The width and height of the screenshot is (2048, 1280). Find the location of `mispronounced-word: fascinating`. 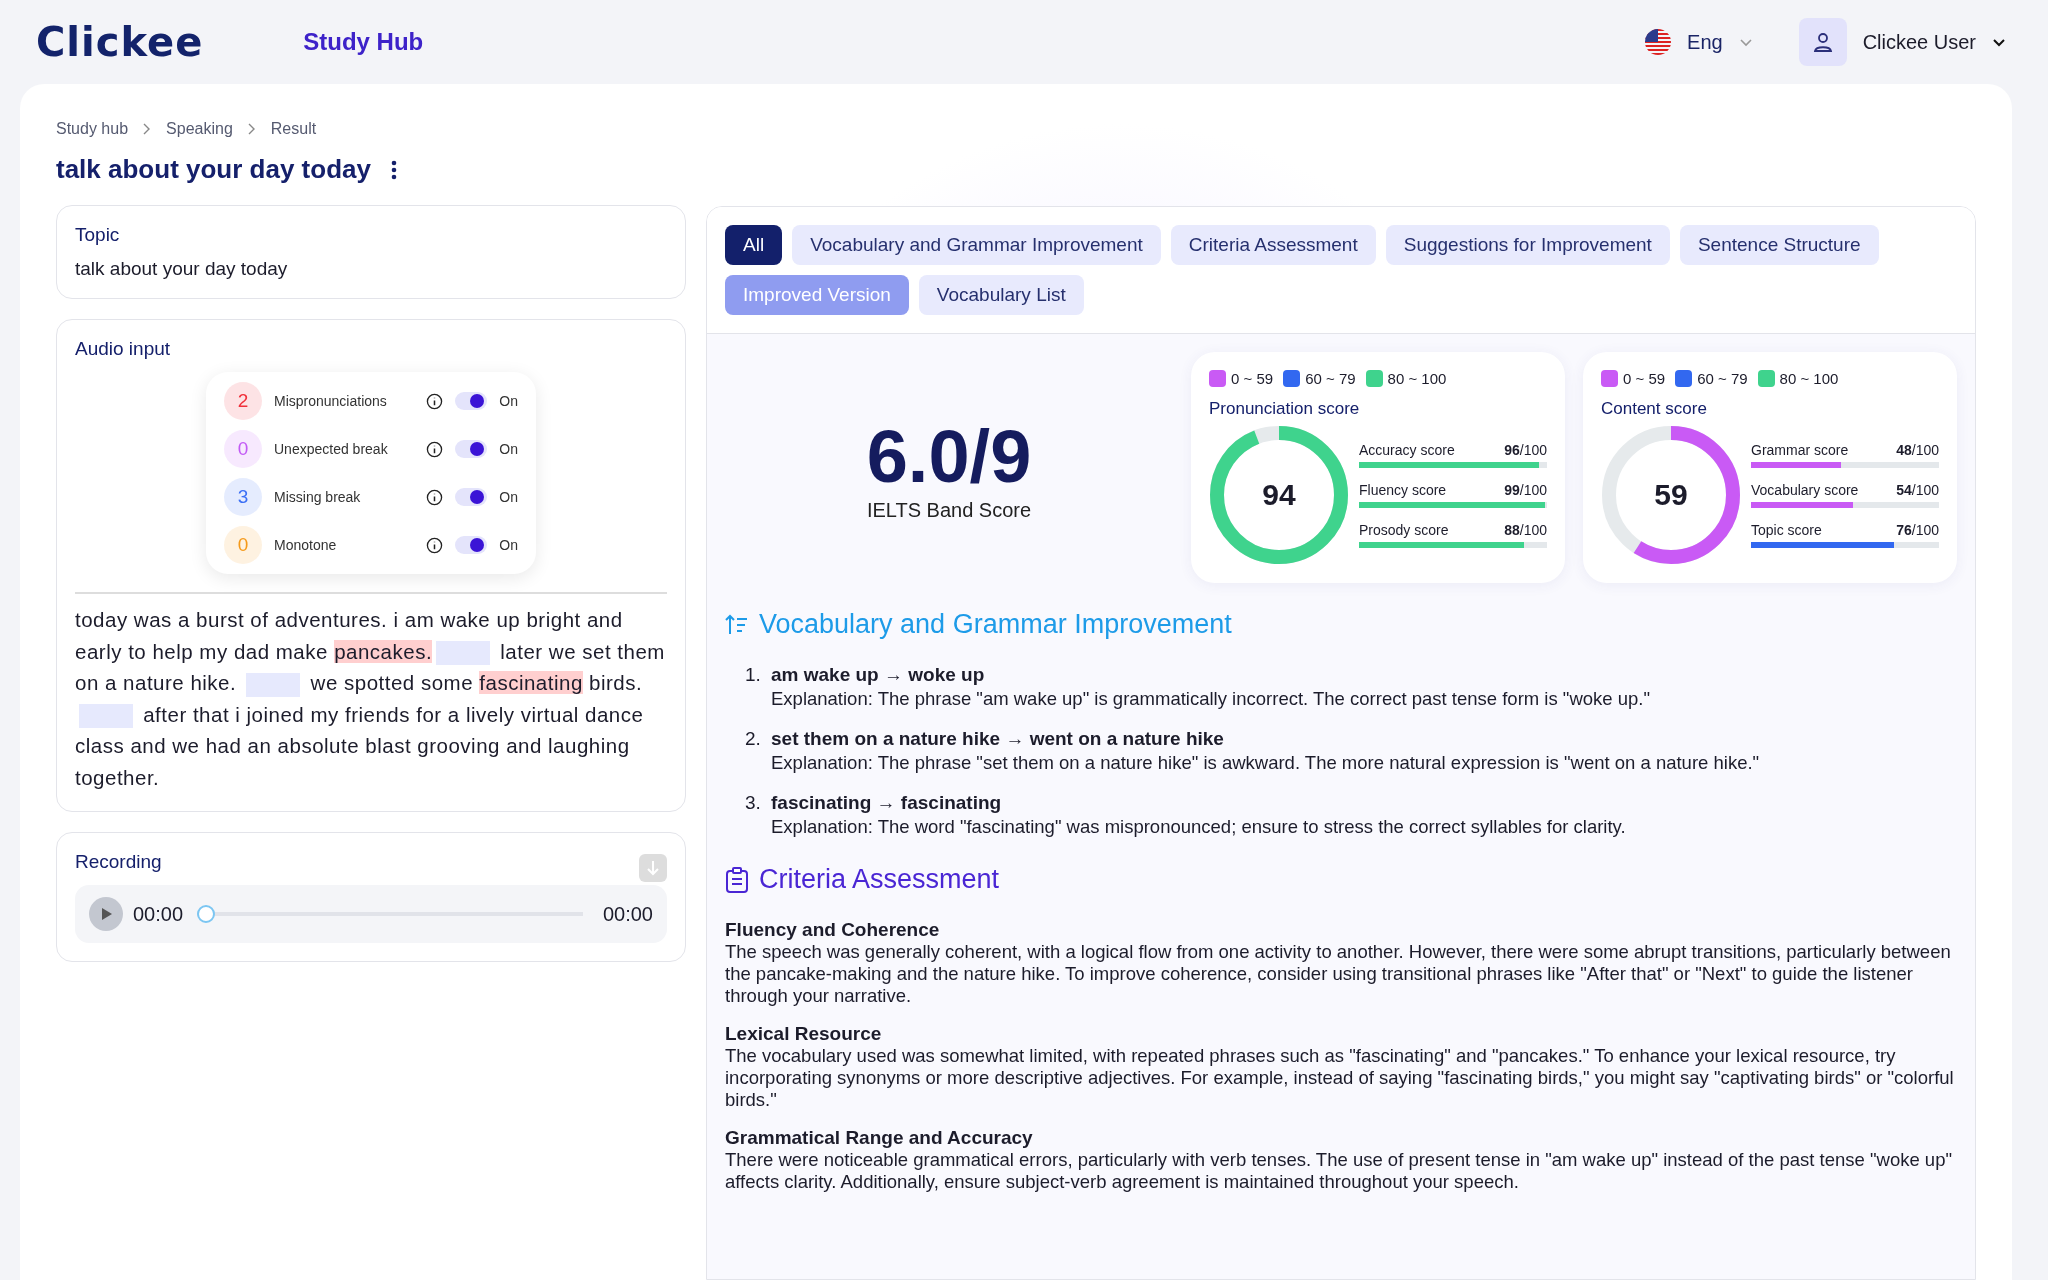

mispronounced-word: fascinating is located at coordinates (531, 682).